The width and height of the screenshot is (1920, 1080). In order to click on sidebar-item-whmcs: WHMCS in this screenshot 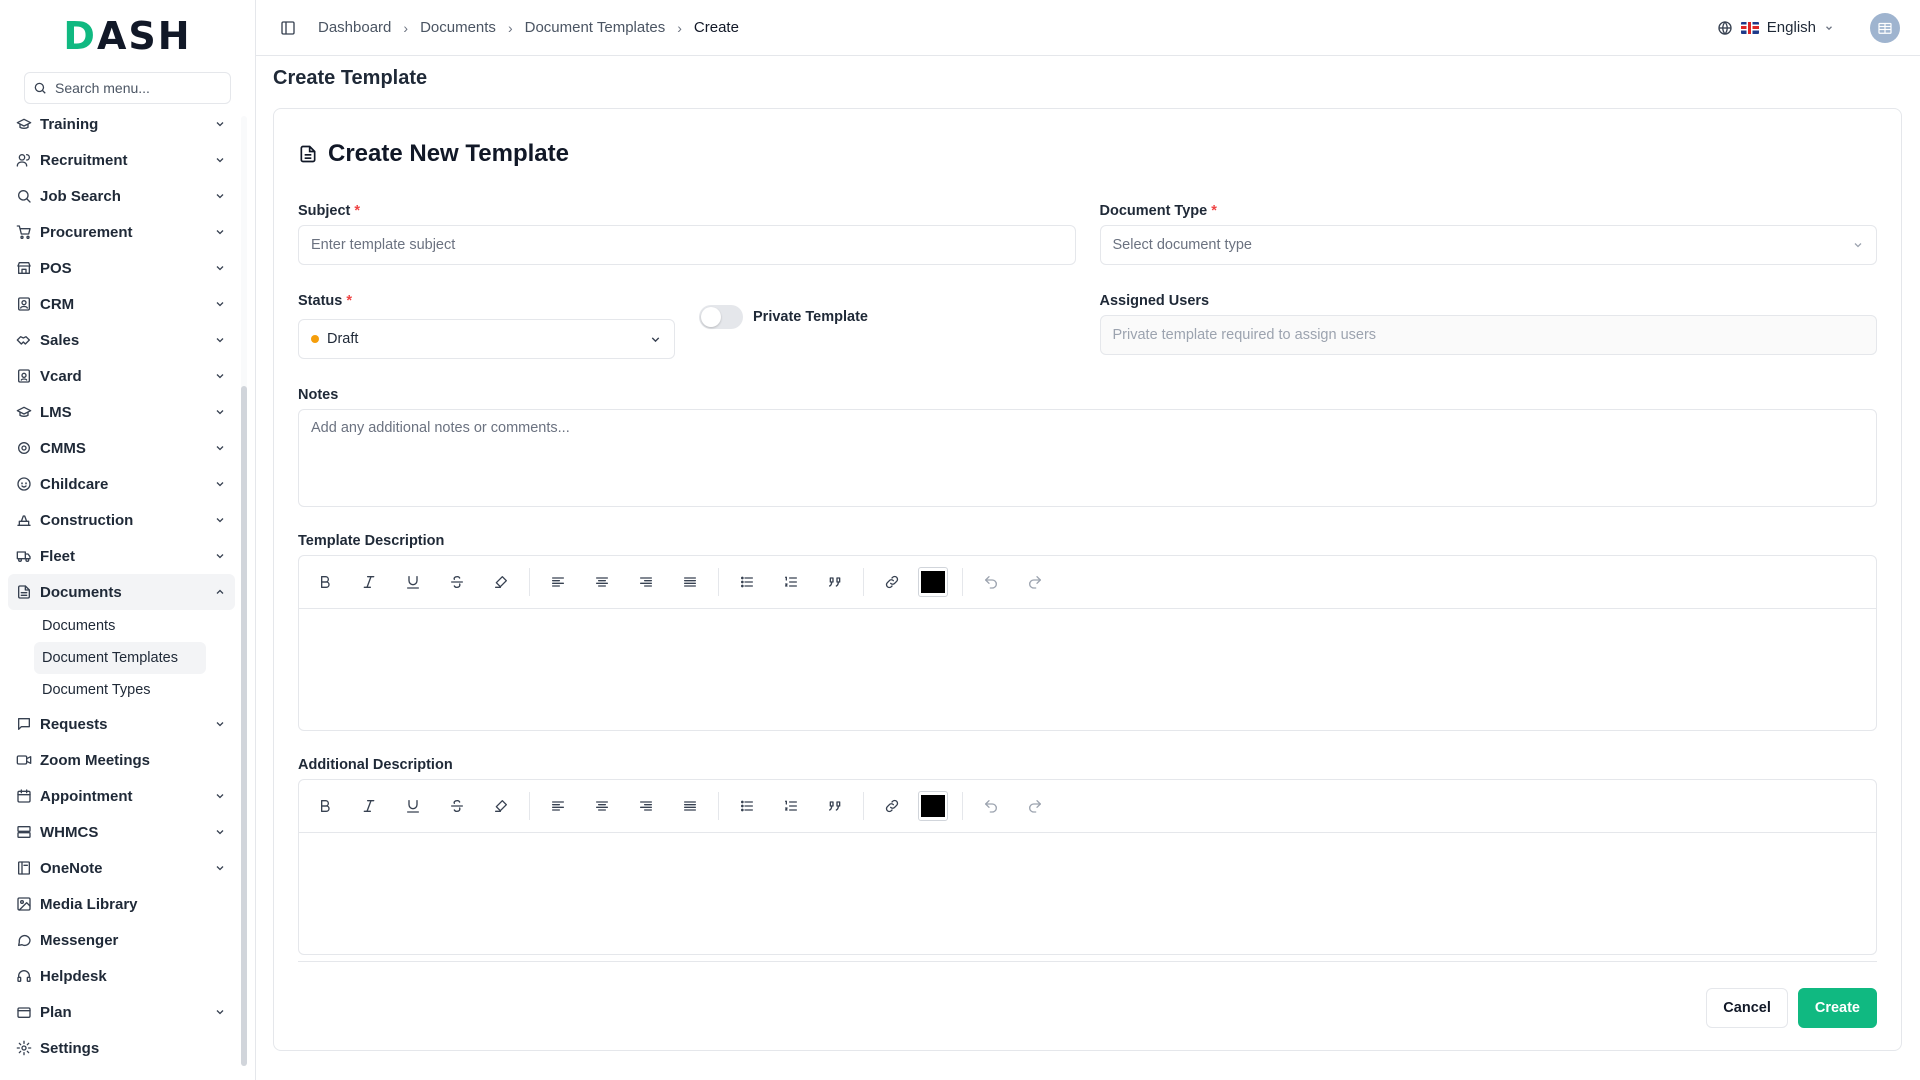, I will do `click(121, 832)`.